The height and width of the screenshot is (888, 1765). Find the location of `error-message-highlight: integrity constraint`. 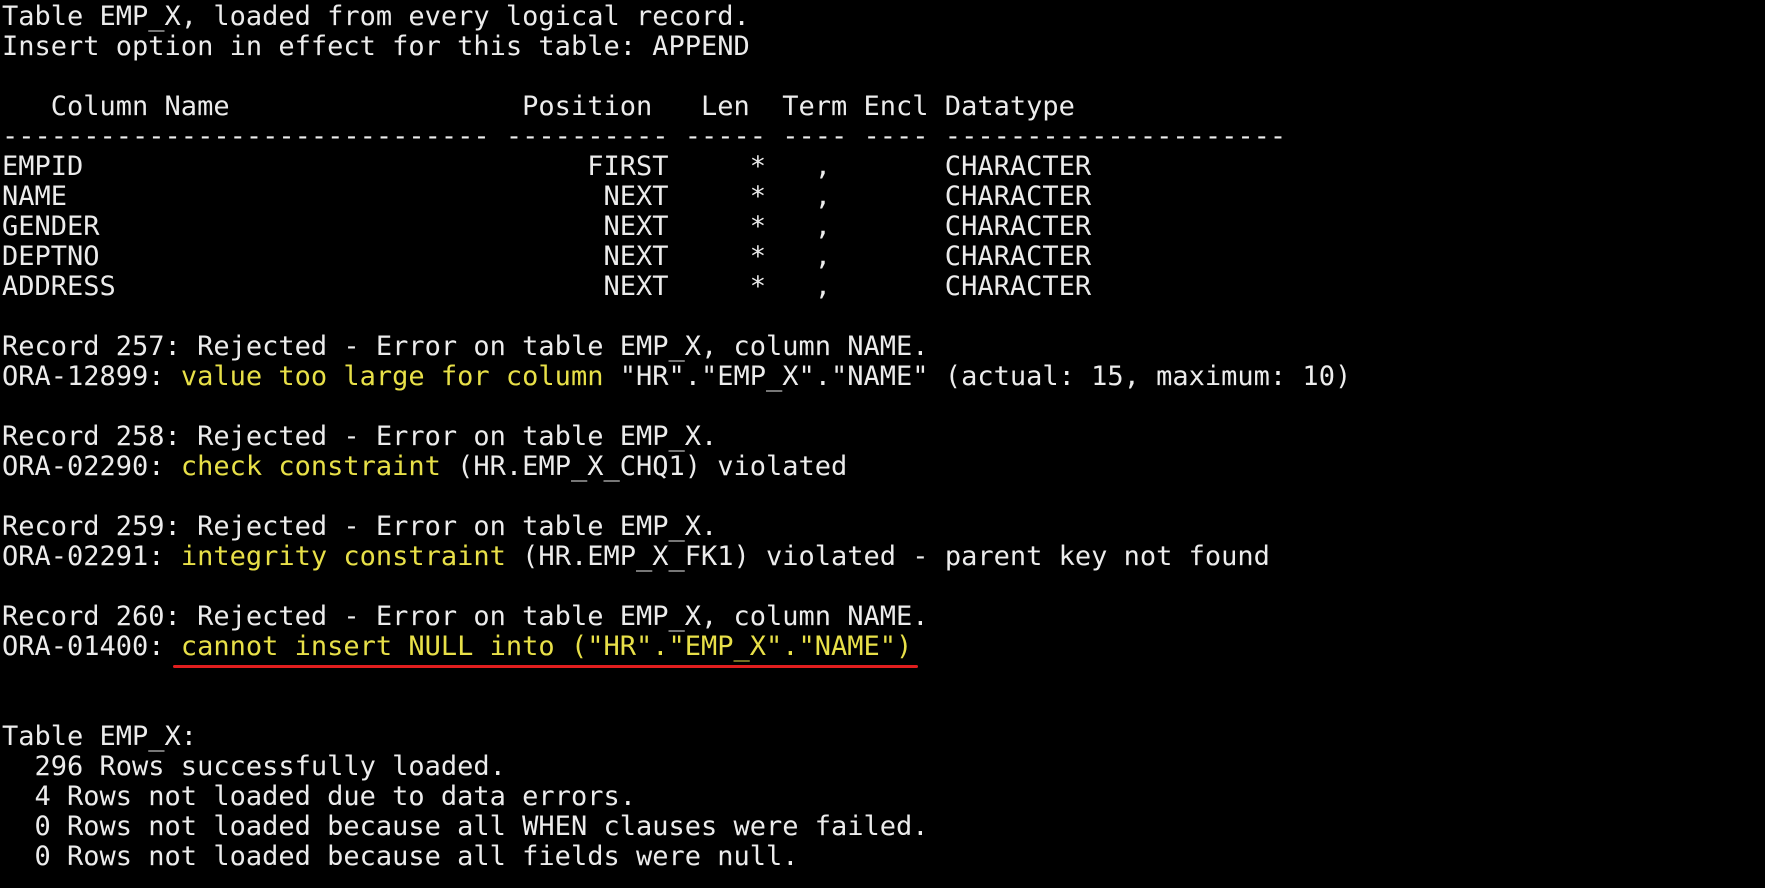

error-message-highlight: integrity constraint is located at coordinates (343, 556).